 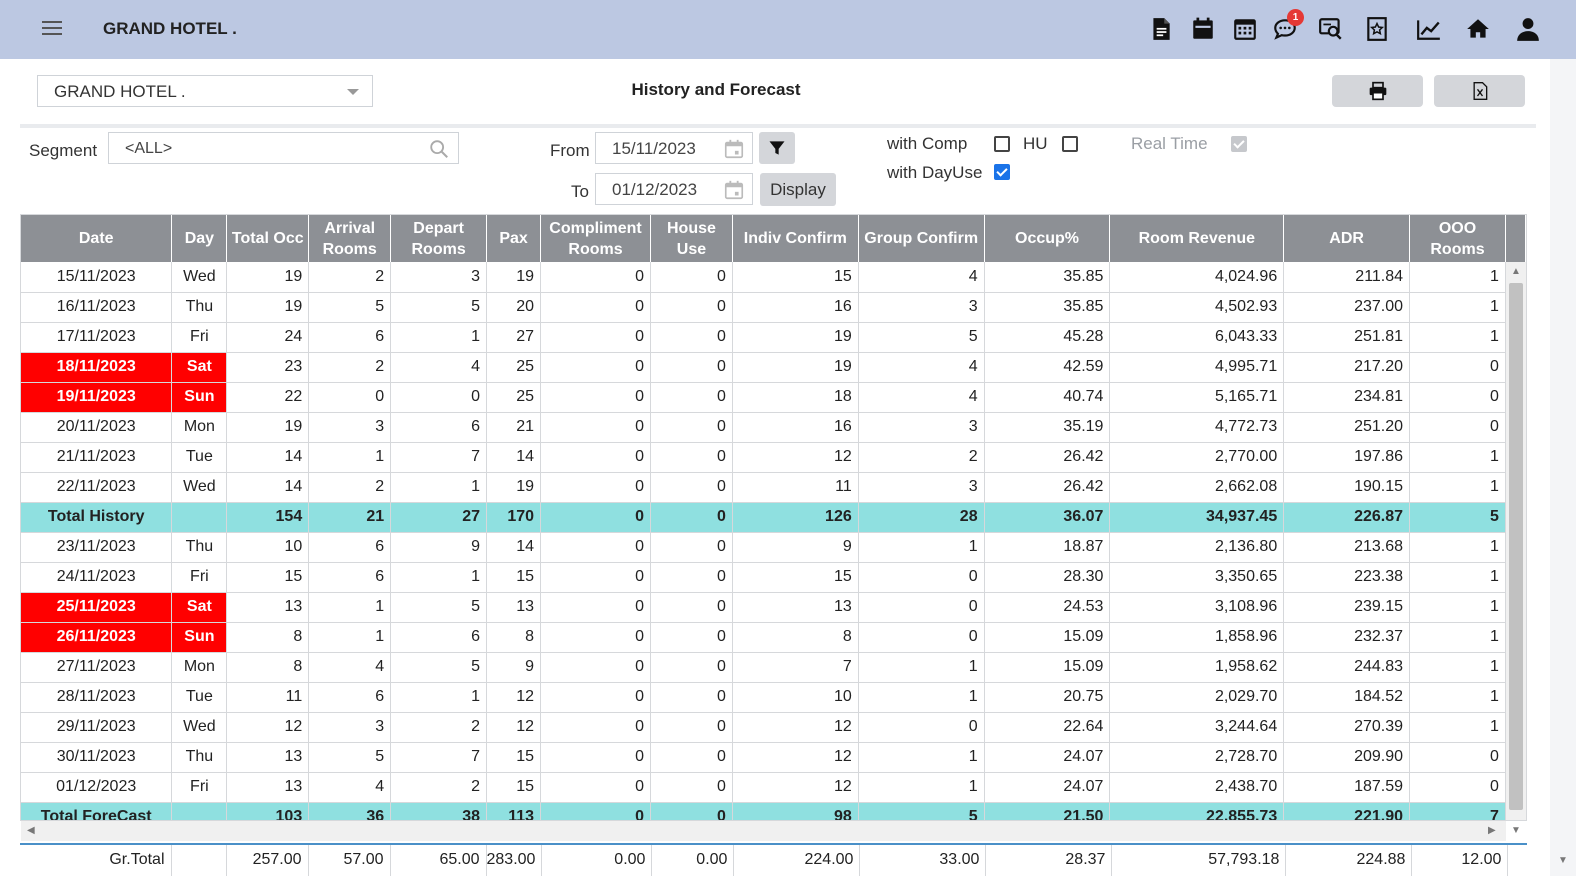 What do you see at coordinates (1478, 29) in the screenshot?
I see `home-icon` at bounding box center [1478, 29].